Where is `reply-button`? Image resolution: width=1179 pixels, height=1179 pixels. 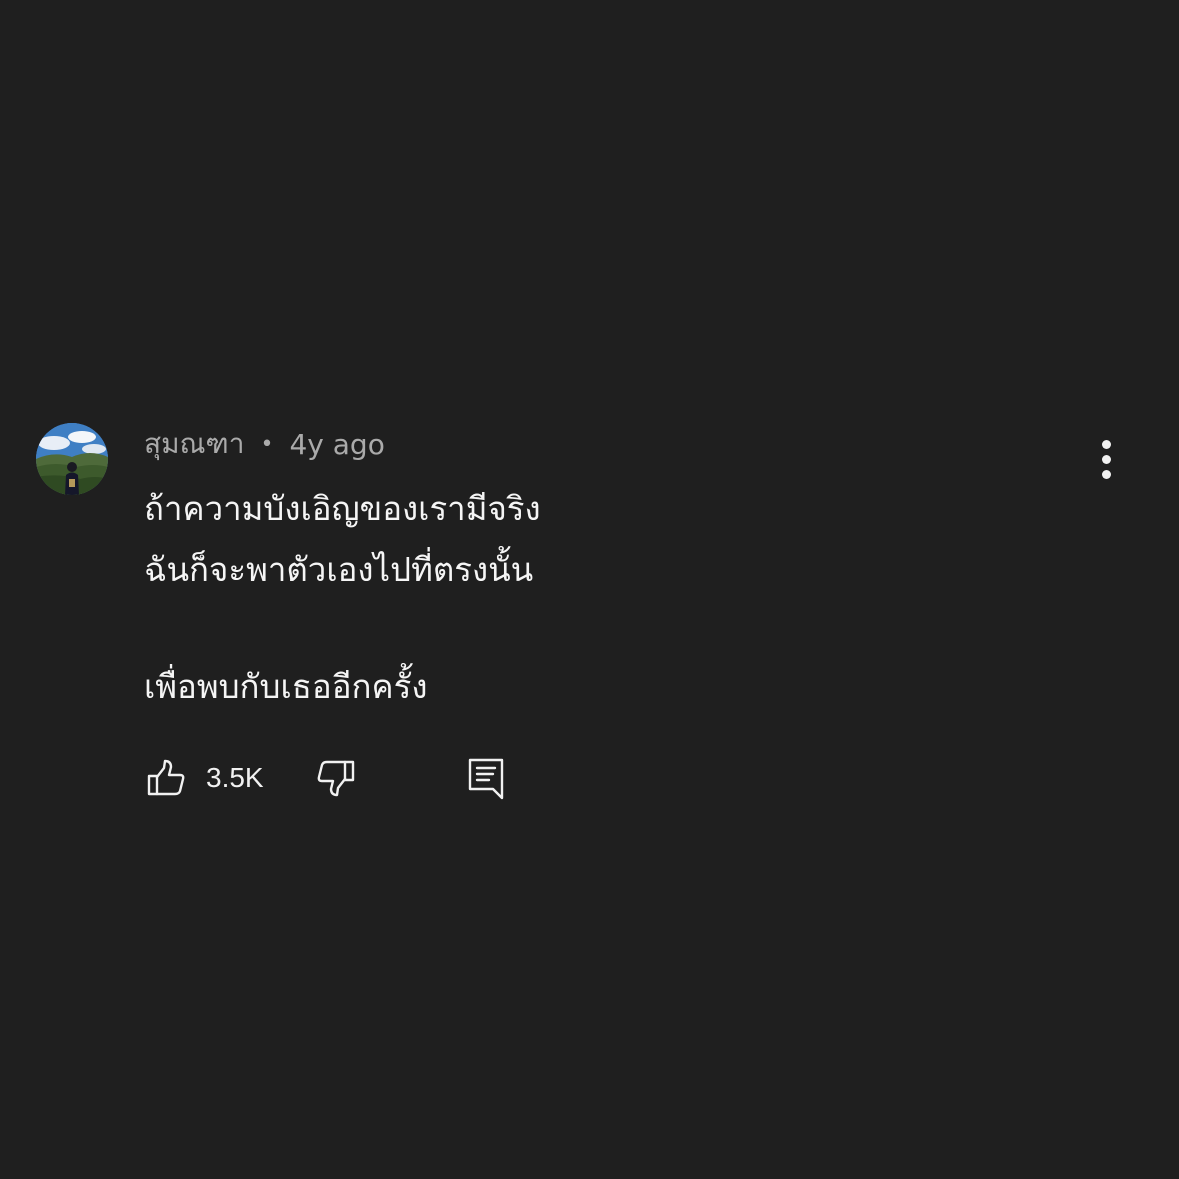 reply-button is located at coordinates (486, 778).